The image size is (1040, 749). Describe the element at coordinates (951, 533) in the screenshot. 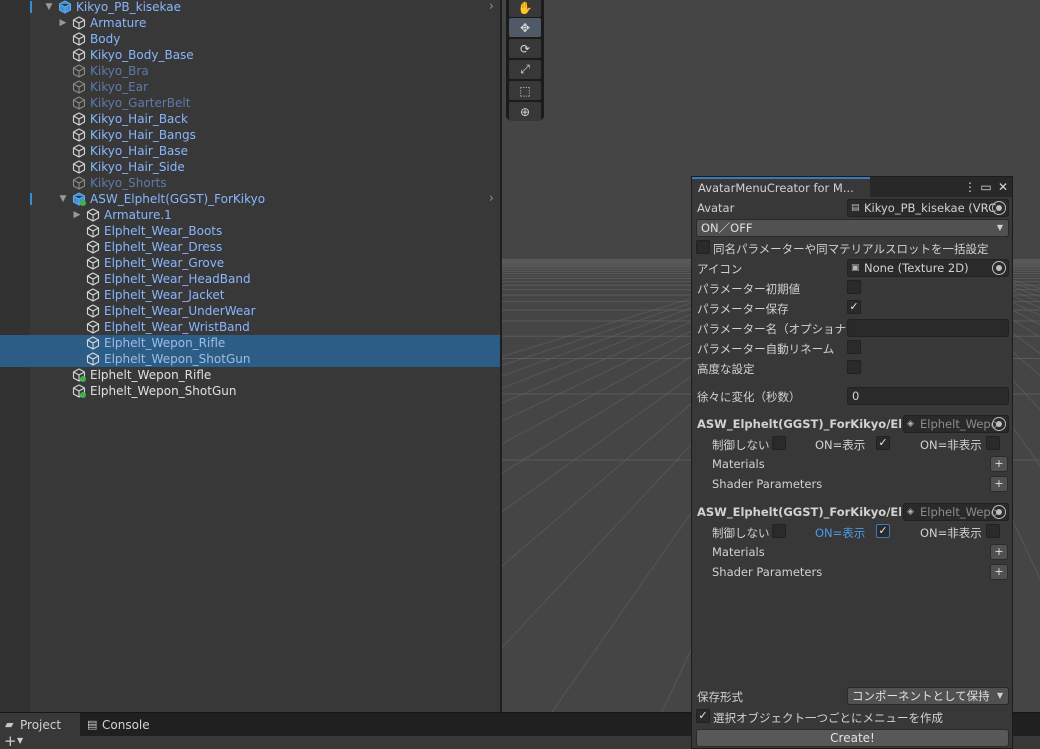

I see `on-hide-label-2: ON=非表示` at that location.